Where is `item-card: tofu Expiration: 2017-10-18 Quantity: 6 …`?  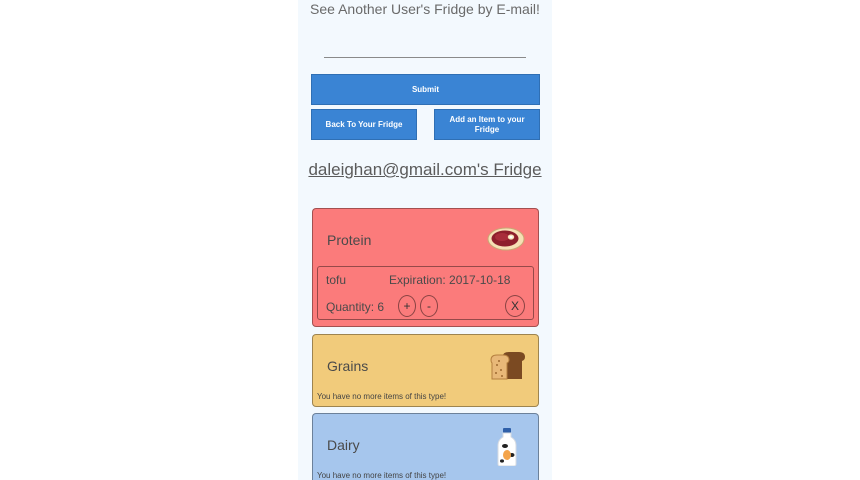 item-card: tofu Expiration: 2017-10-18 Quantity: 6 … is located at coordinates (425, 293).